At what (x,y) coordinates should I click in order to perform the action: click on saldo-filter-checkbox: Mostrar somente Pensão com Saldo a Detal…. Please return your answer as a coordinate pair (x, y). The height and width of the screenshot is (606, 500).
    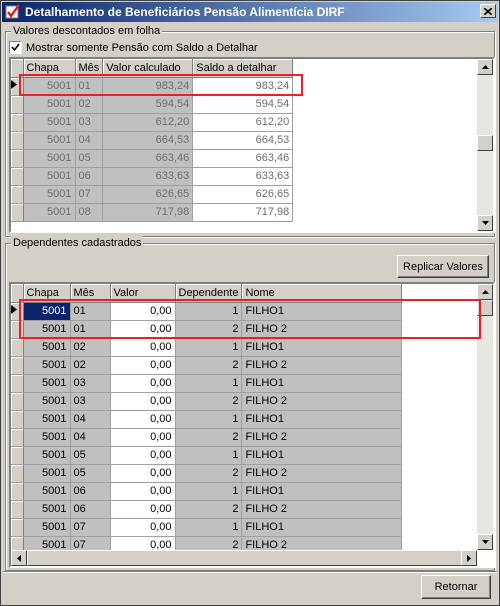
    Looking at the image, I should click on (133, 47).